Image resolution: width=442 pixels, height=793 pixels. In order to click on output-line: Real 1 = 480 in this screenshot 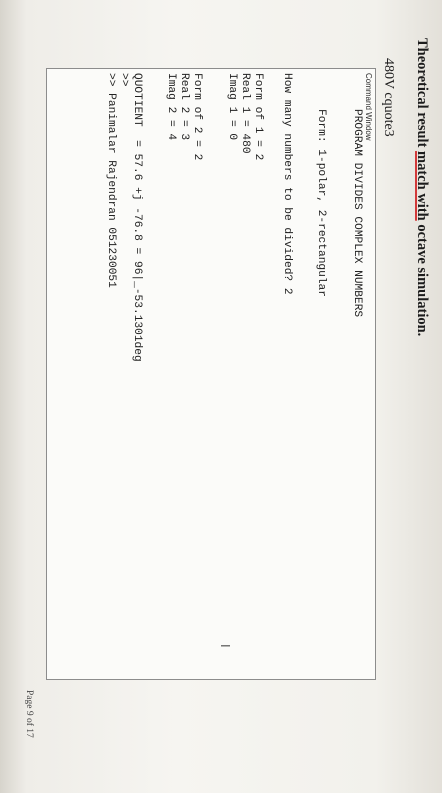, I will do `click(245, 113)`.